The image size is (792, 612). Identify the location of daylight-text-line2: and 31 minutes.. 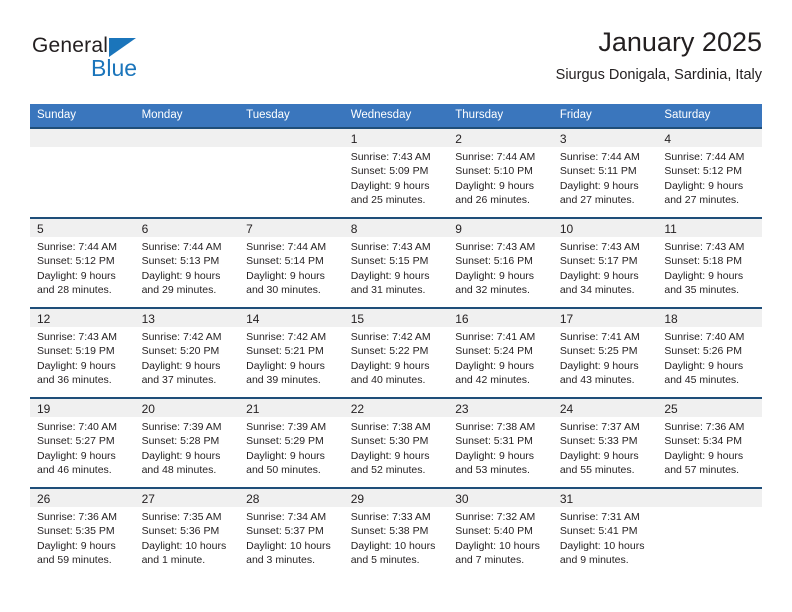
(388, 290).